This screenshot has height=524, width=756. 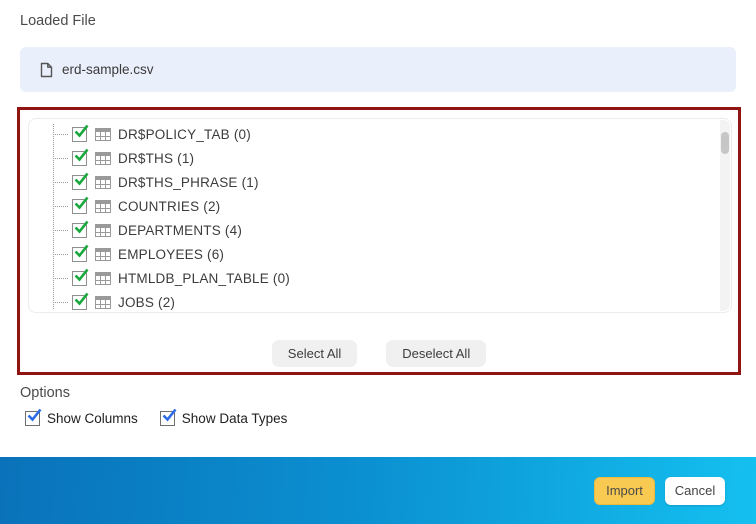 I want to click on options-row: Show Columns Show Data Types, so click(x=156, y=417).